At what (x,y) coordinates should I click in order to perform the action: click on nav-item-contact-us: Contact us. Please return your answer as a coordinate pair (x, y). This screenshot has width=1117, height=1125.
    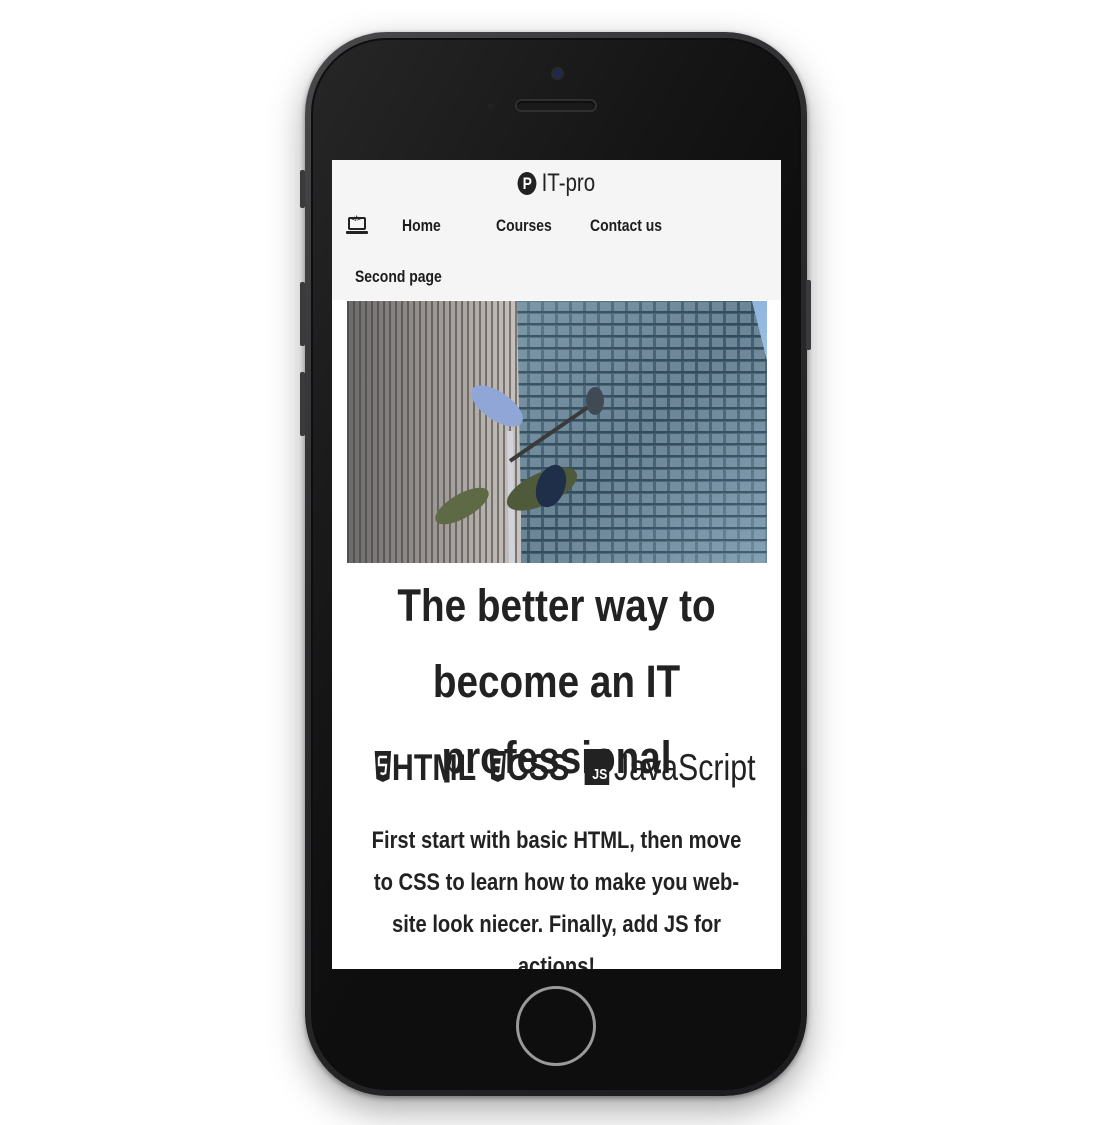
    Looking at the image, I should click on (626, 226).